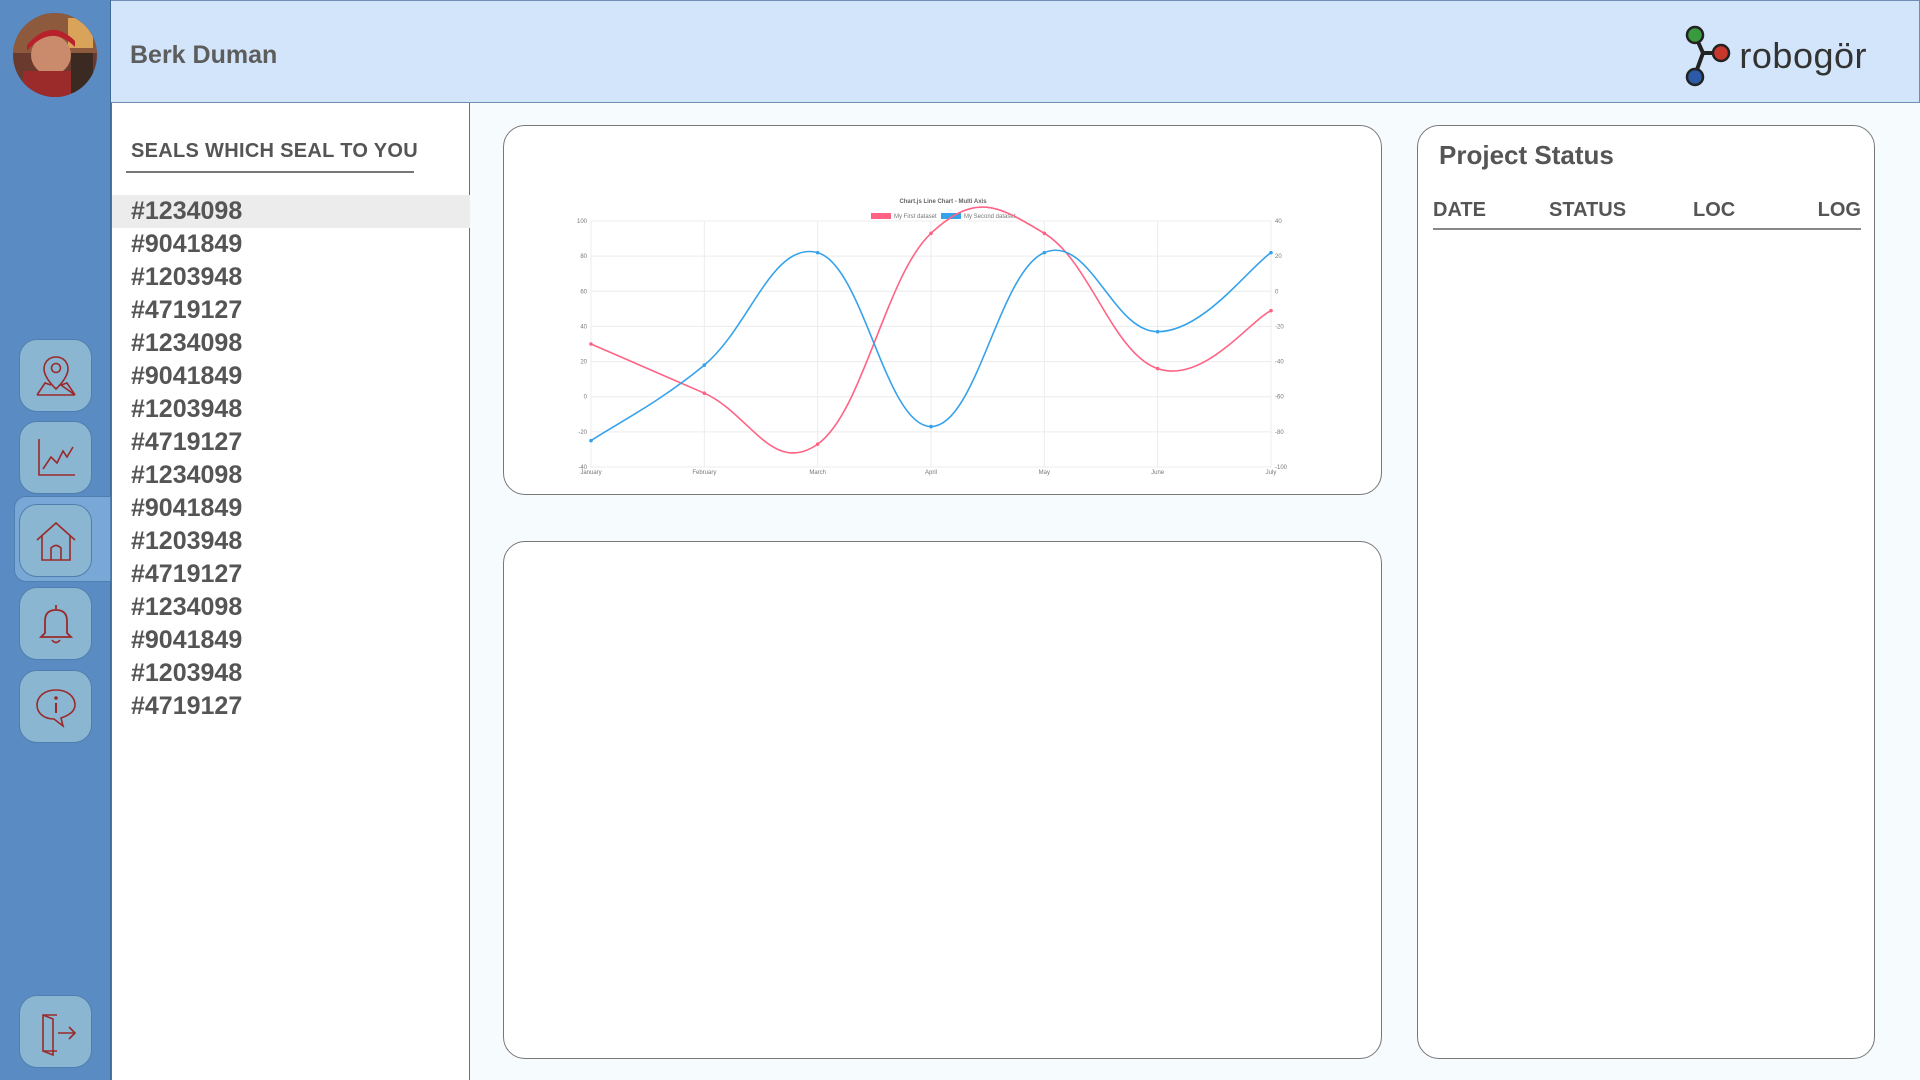 This screenshot has width=1920, height=1080. I want to click on y-left-tick: 40, so click(583, 327).